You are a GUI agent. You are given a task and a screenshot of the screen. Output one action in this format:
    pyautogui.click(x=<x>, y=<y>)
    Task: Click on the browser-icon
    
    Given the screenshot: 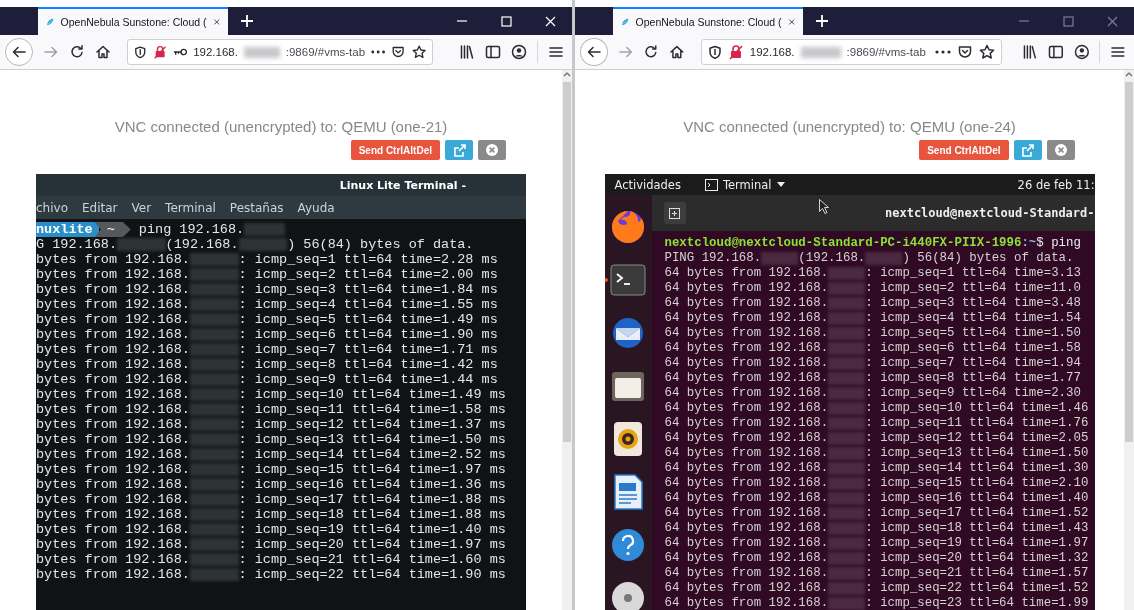 What is the action you would take?
    pyautogui.click(x=628, y=227)
    